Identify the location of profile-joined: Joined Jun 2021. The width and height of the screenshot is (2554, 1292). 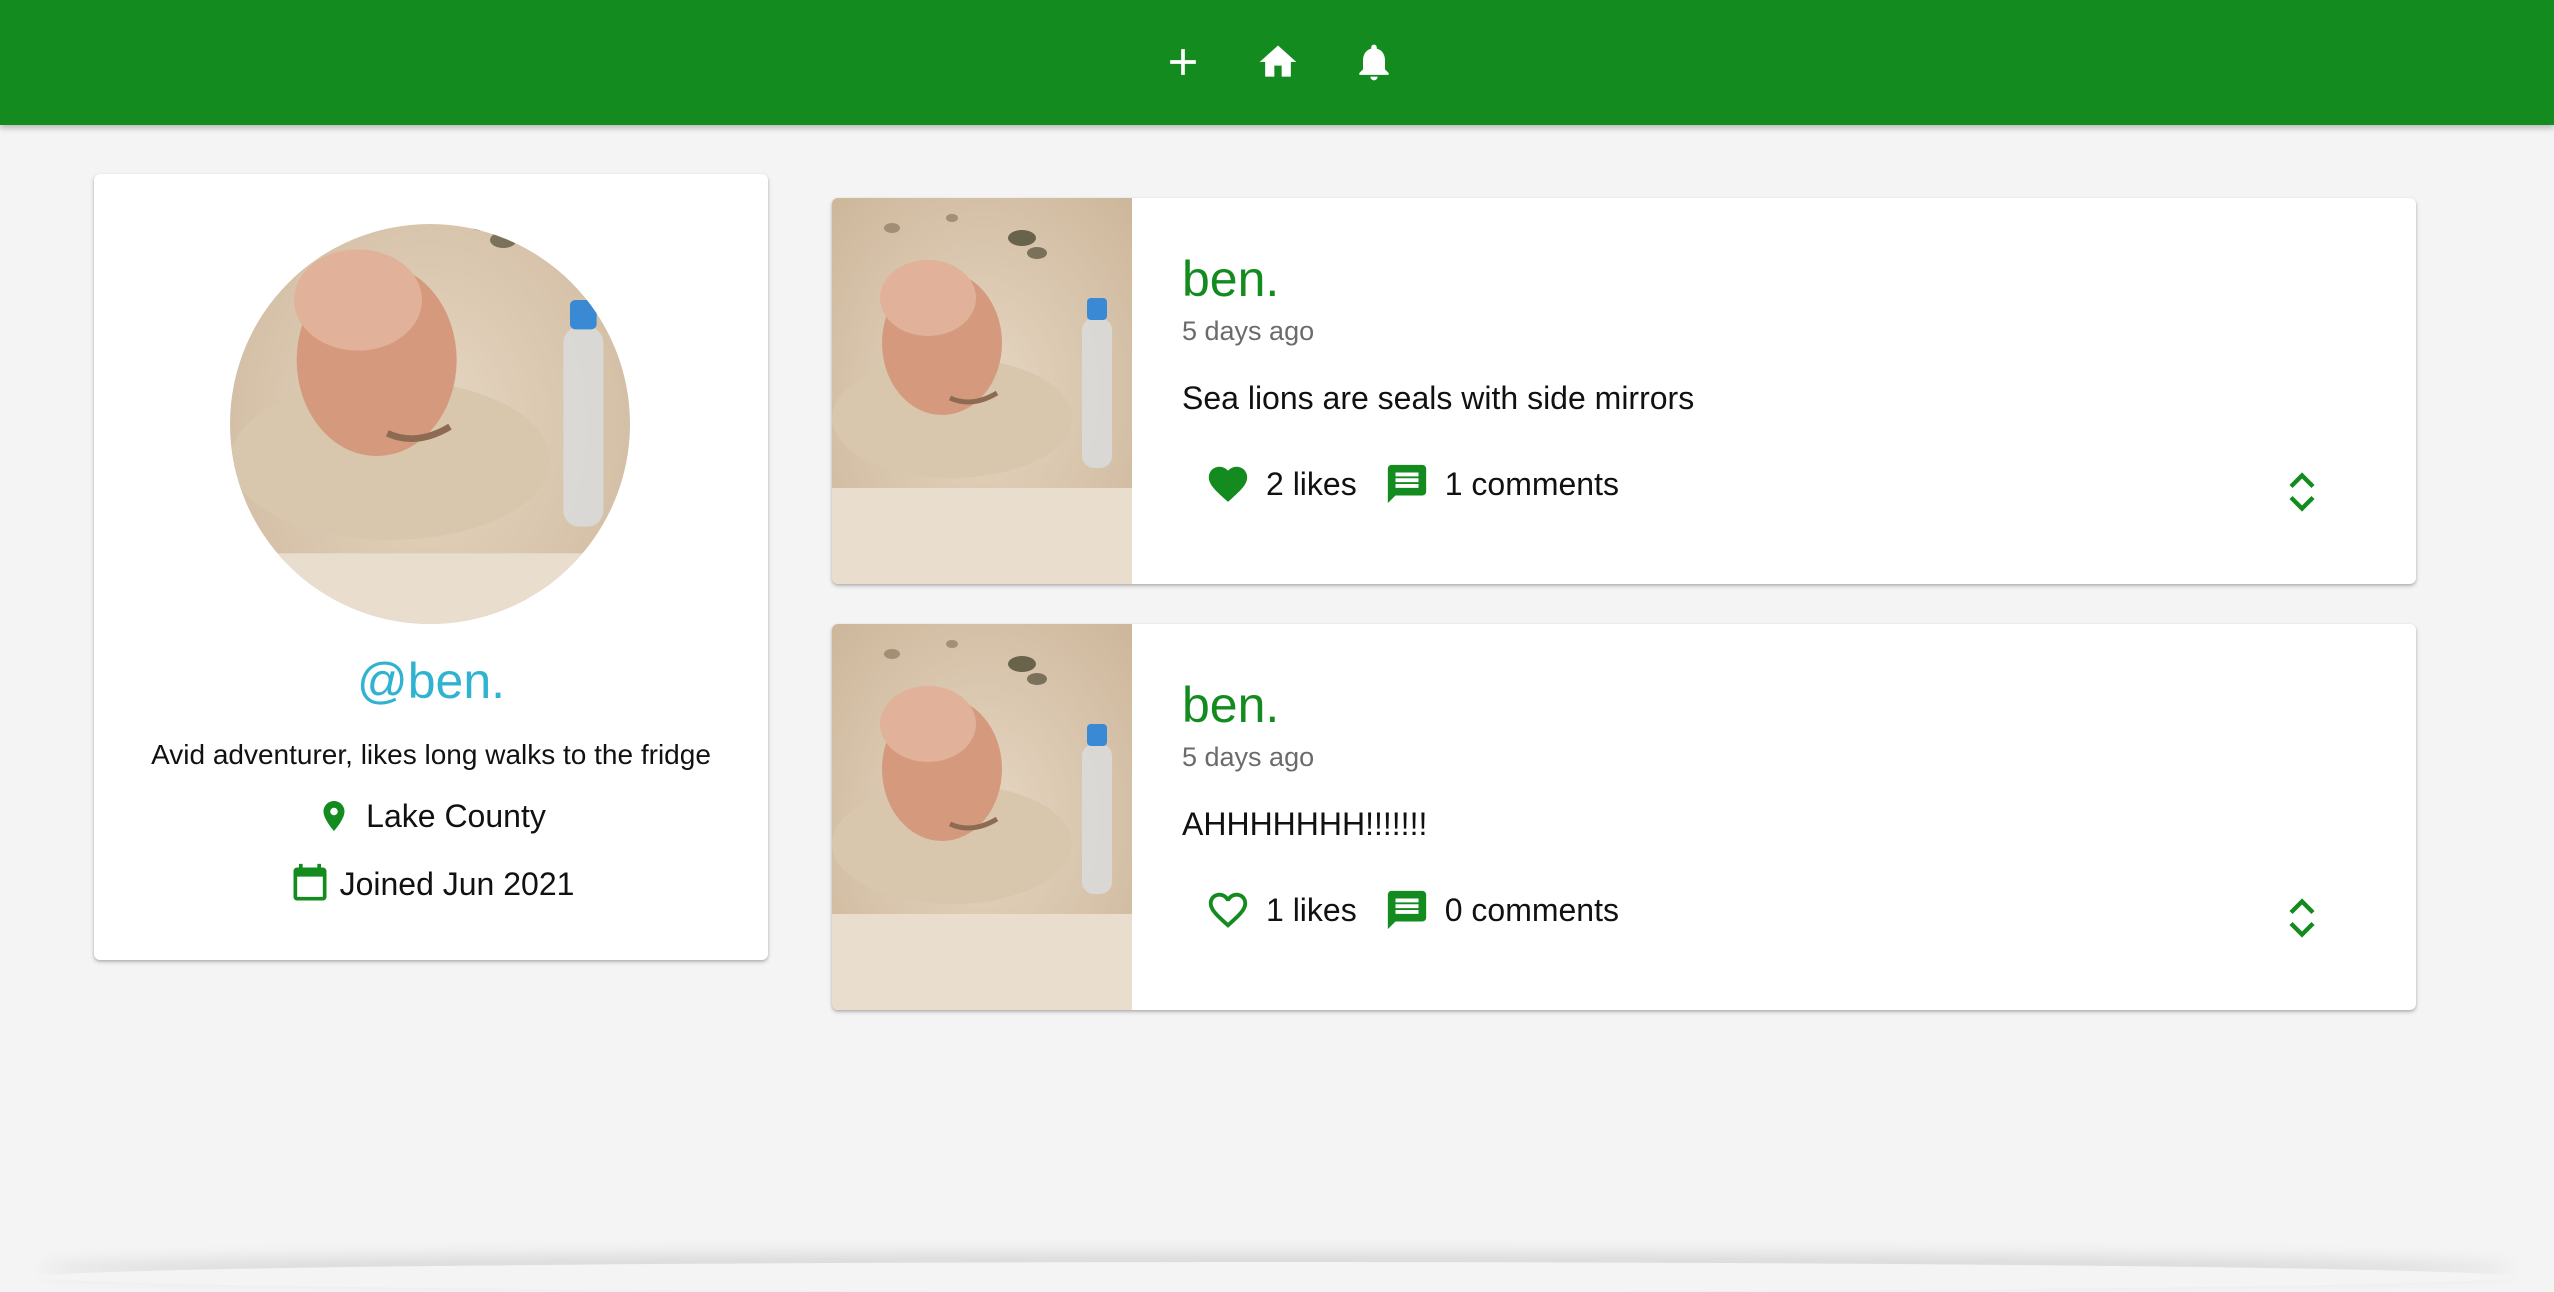
(431, 884).